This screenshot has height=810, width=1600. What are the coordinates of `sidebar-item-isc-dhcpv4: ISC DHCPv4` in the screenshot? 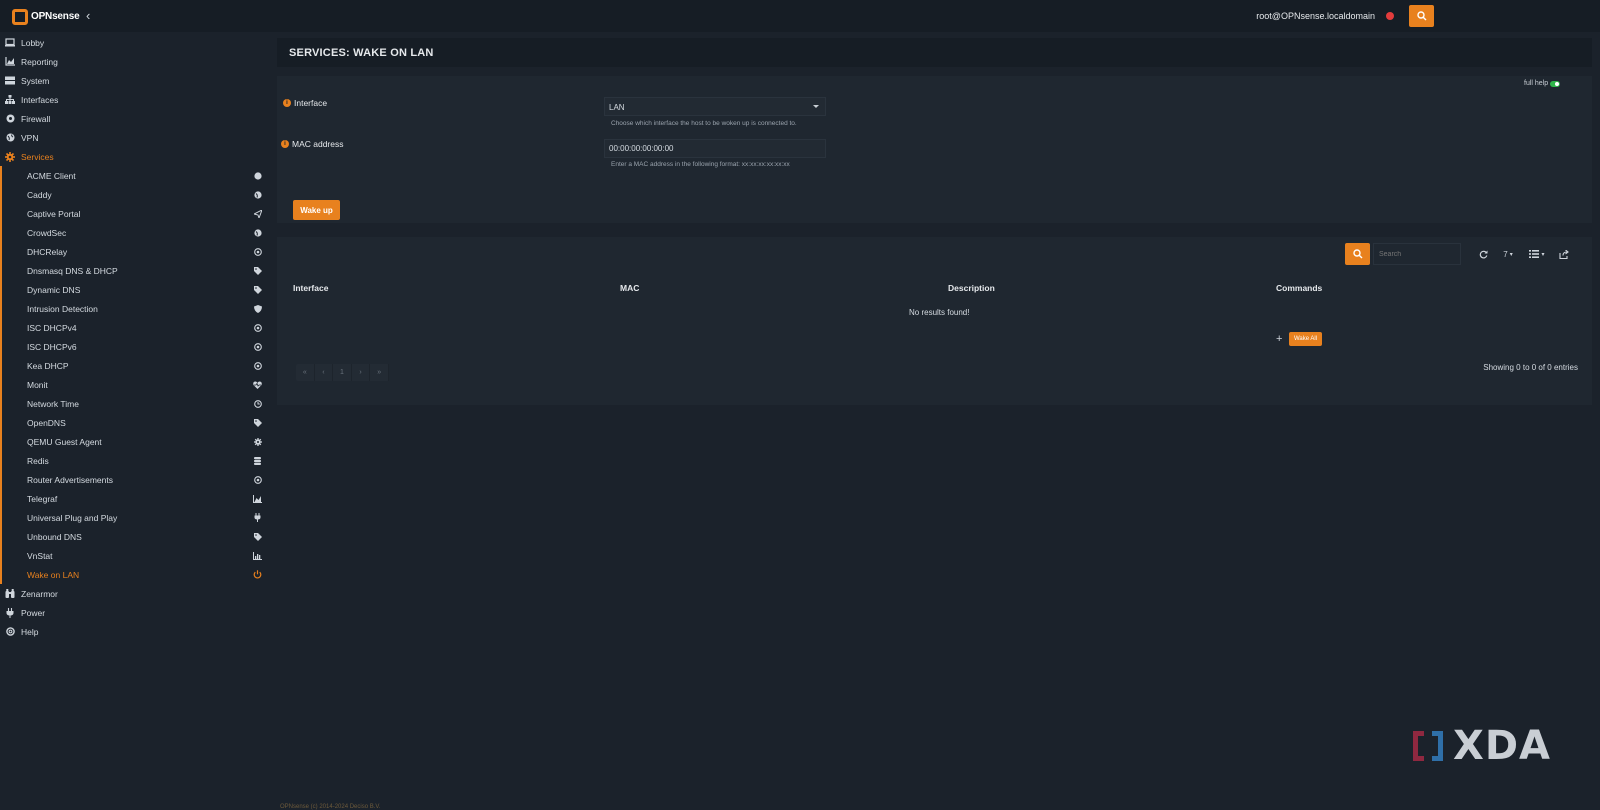 It's located at (131, 327).